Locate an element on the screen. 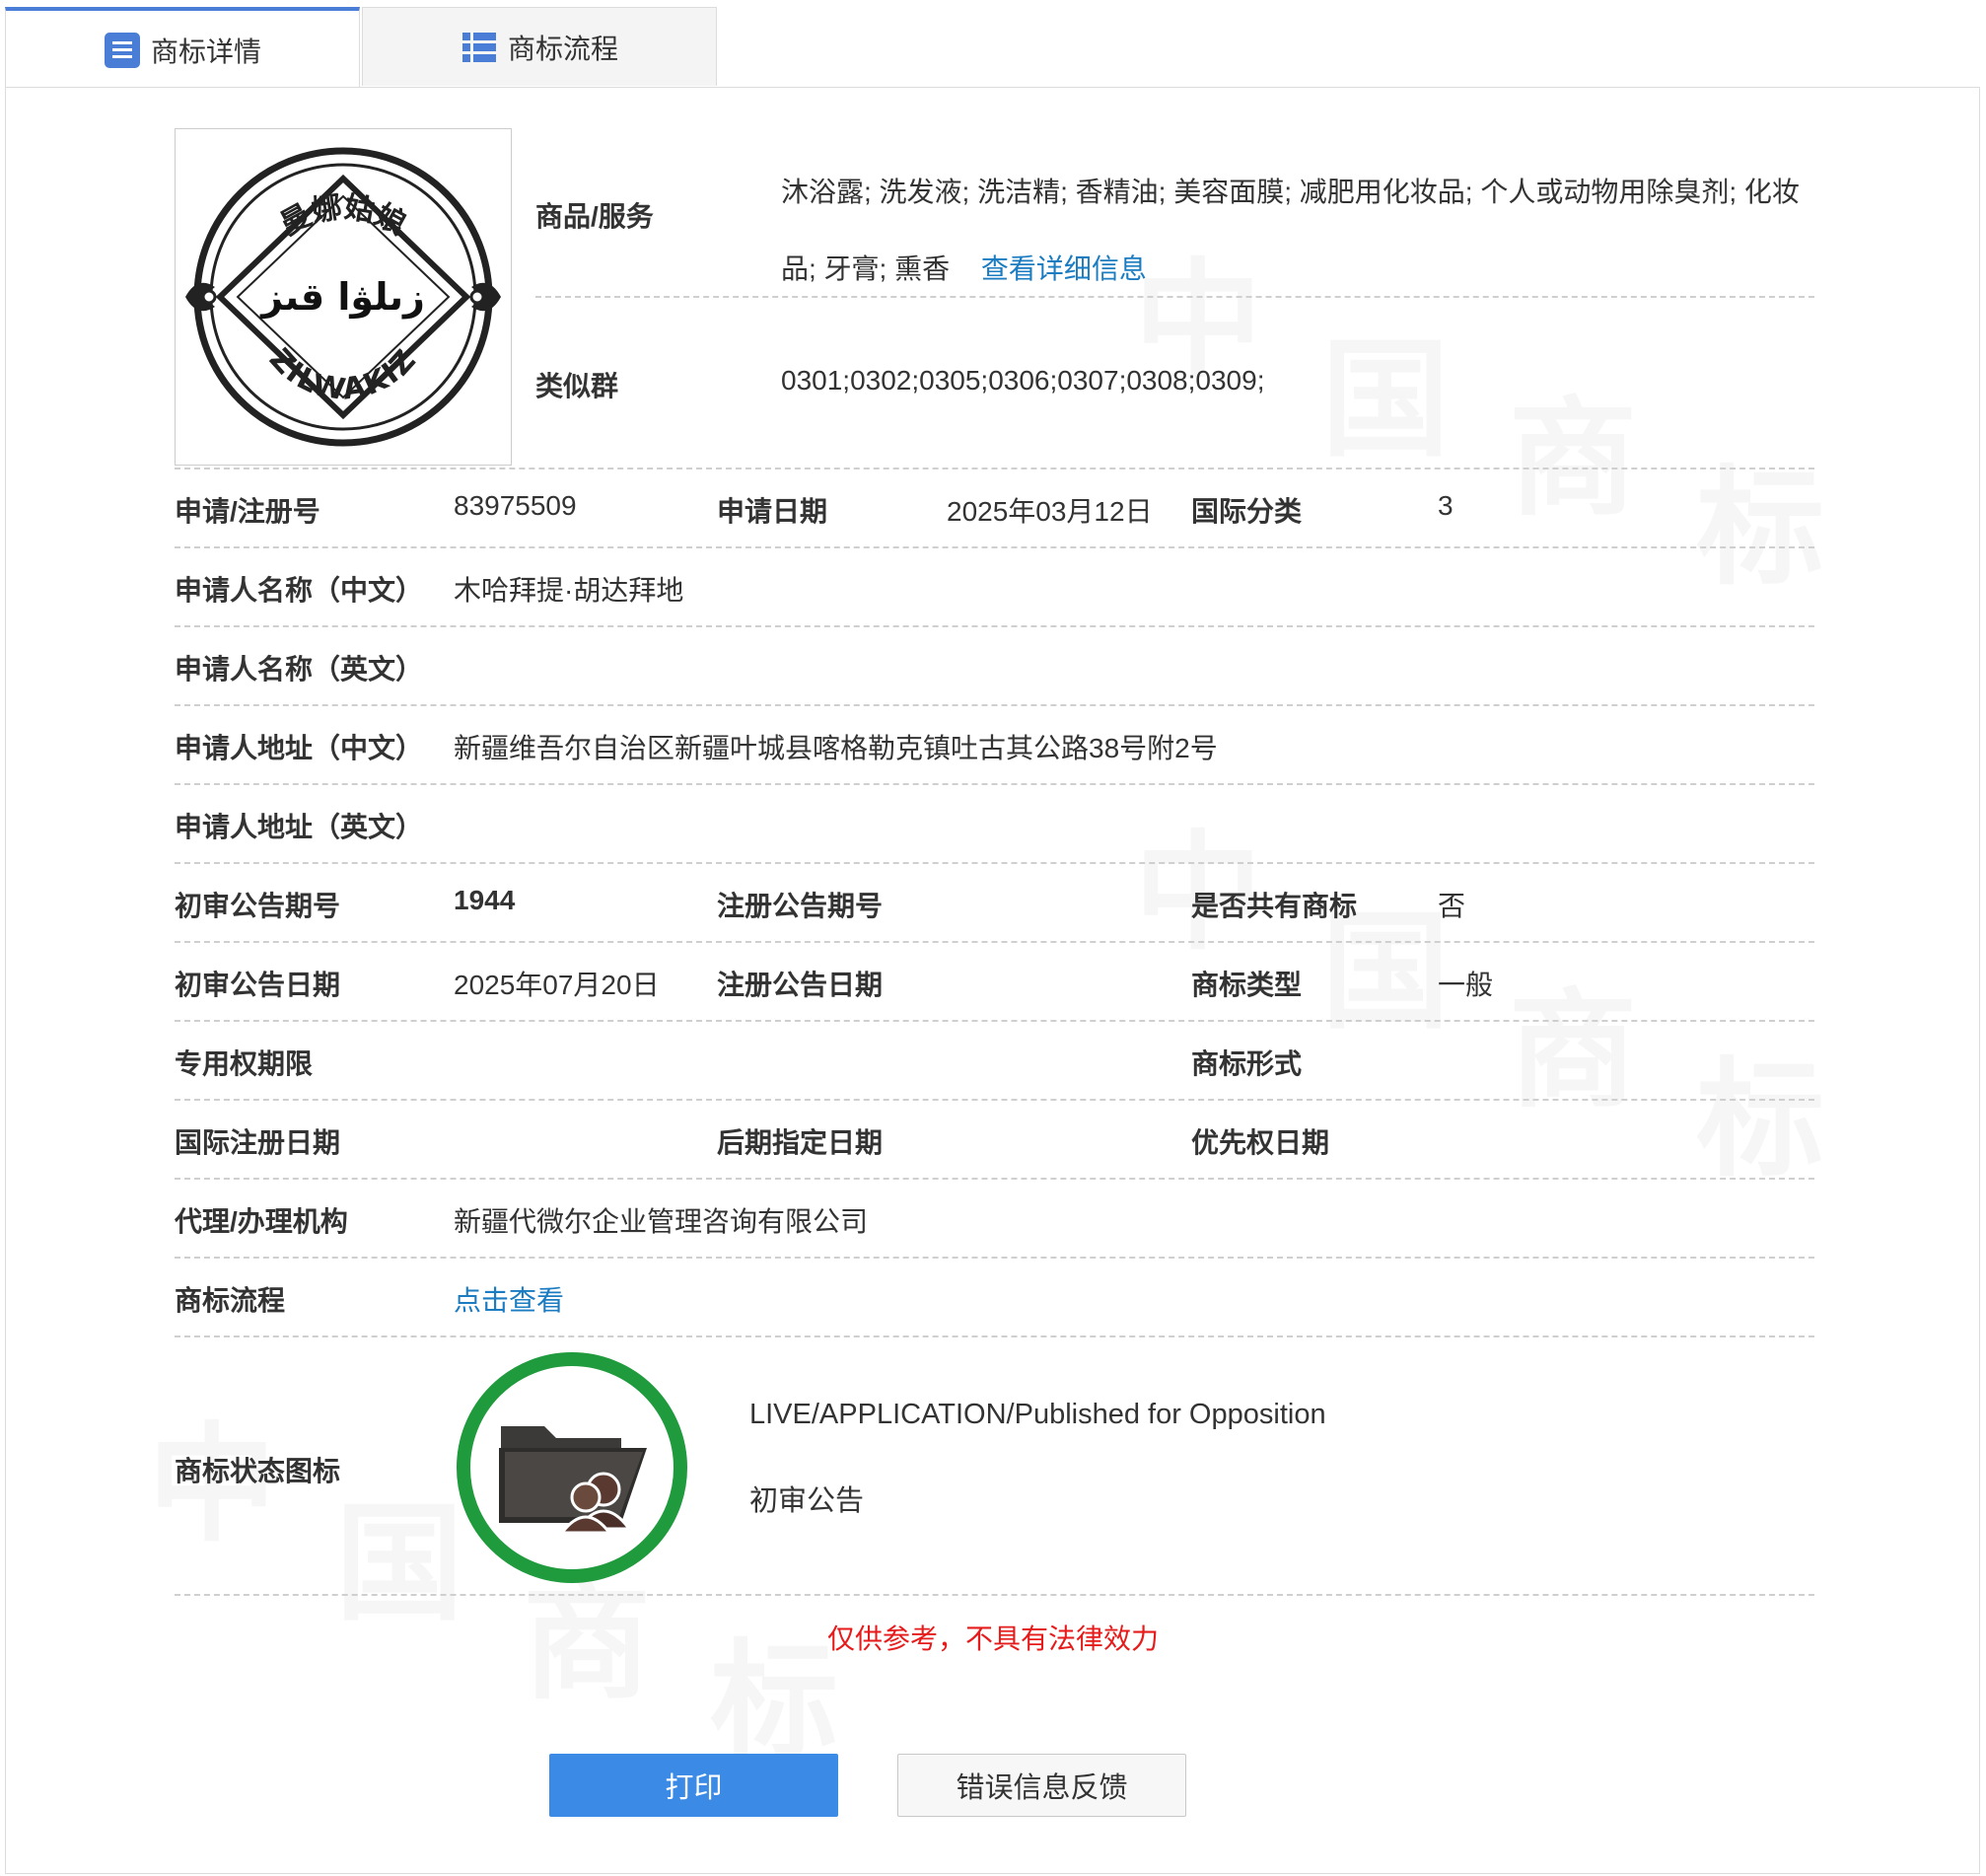 This screenshot has width=1986, height=1876. shared-mark-value: 否 is located at coordinates (1452, 906).